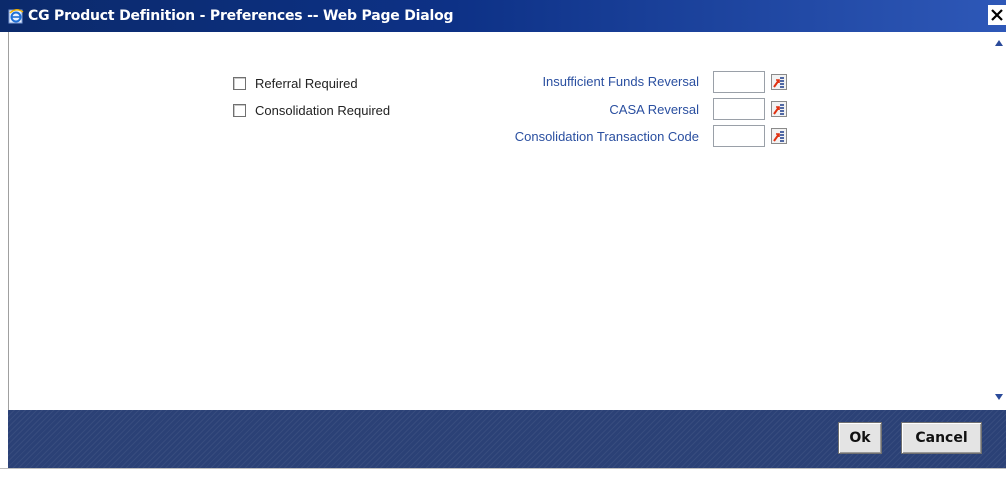  What do you see at coordinates (16, 16) in the screenshot?
I see `ie-page-icon` at bounding box center [16, 16].